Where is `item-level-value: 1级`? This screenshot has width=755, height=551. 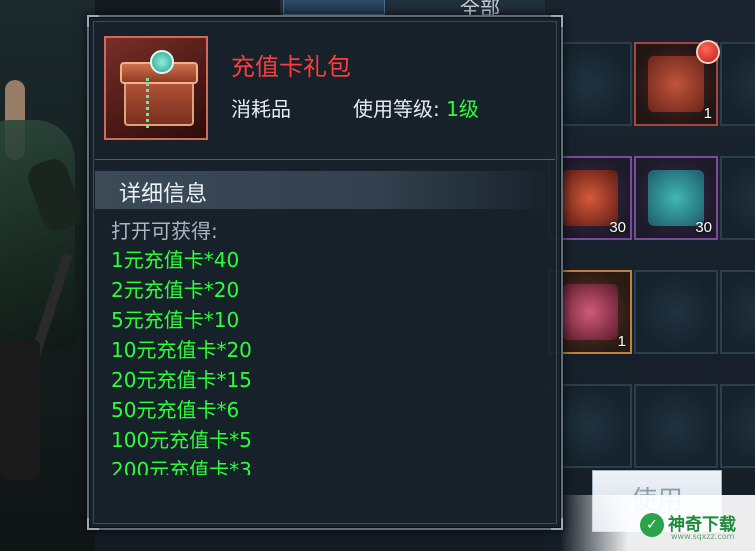
item-level-value: 1级 is located at coordinates (462, 109).